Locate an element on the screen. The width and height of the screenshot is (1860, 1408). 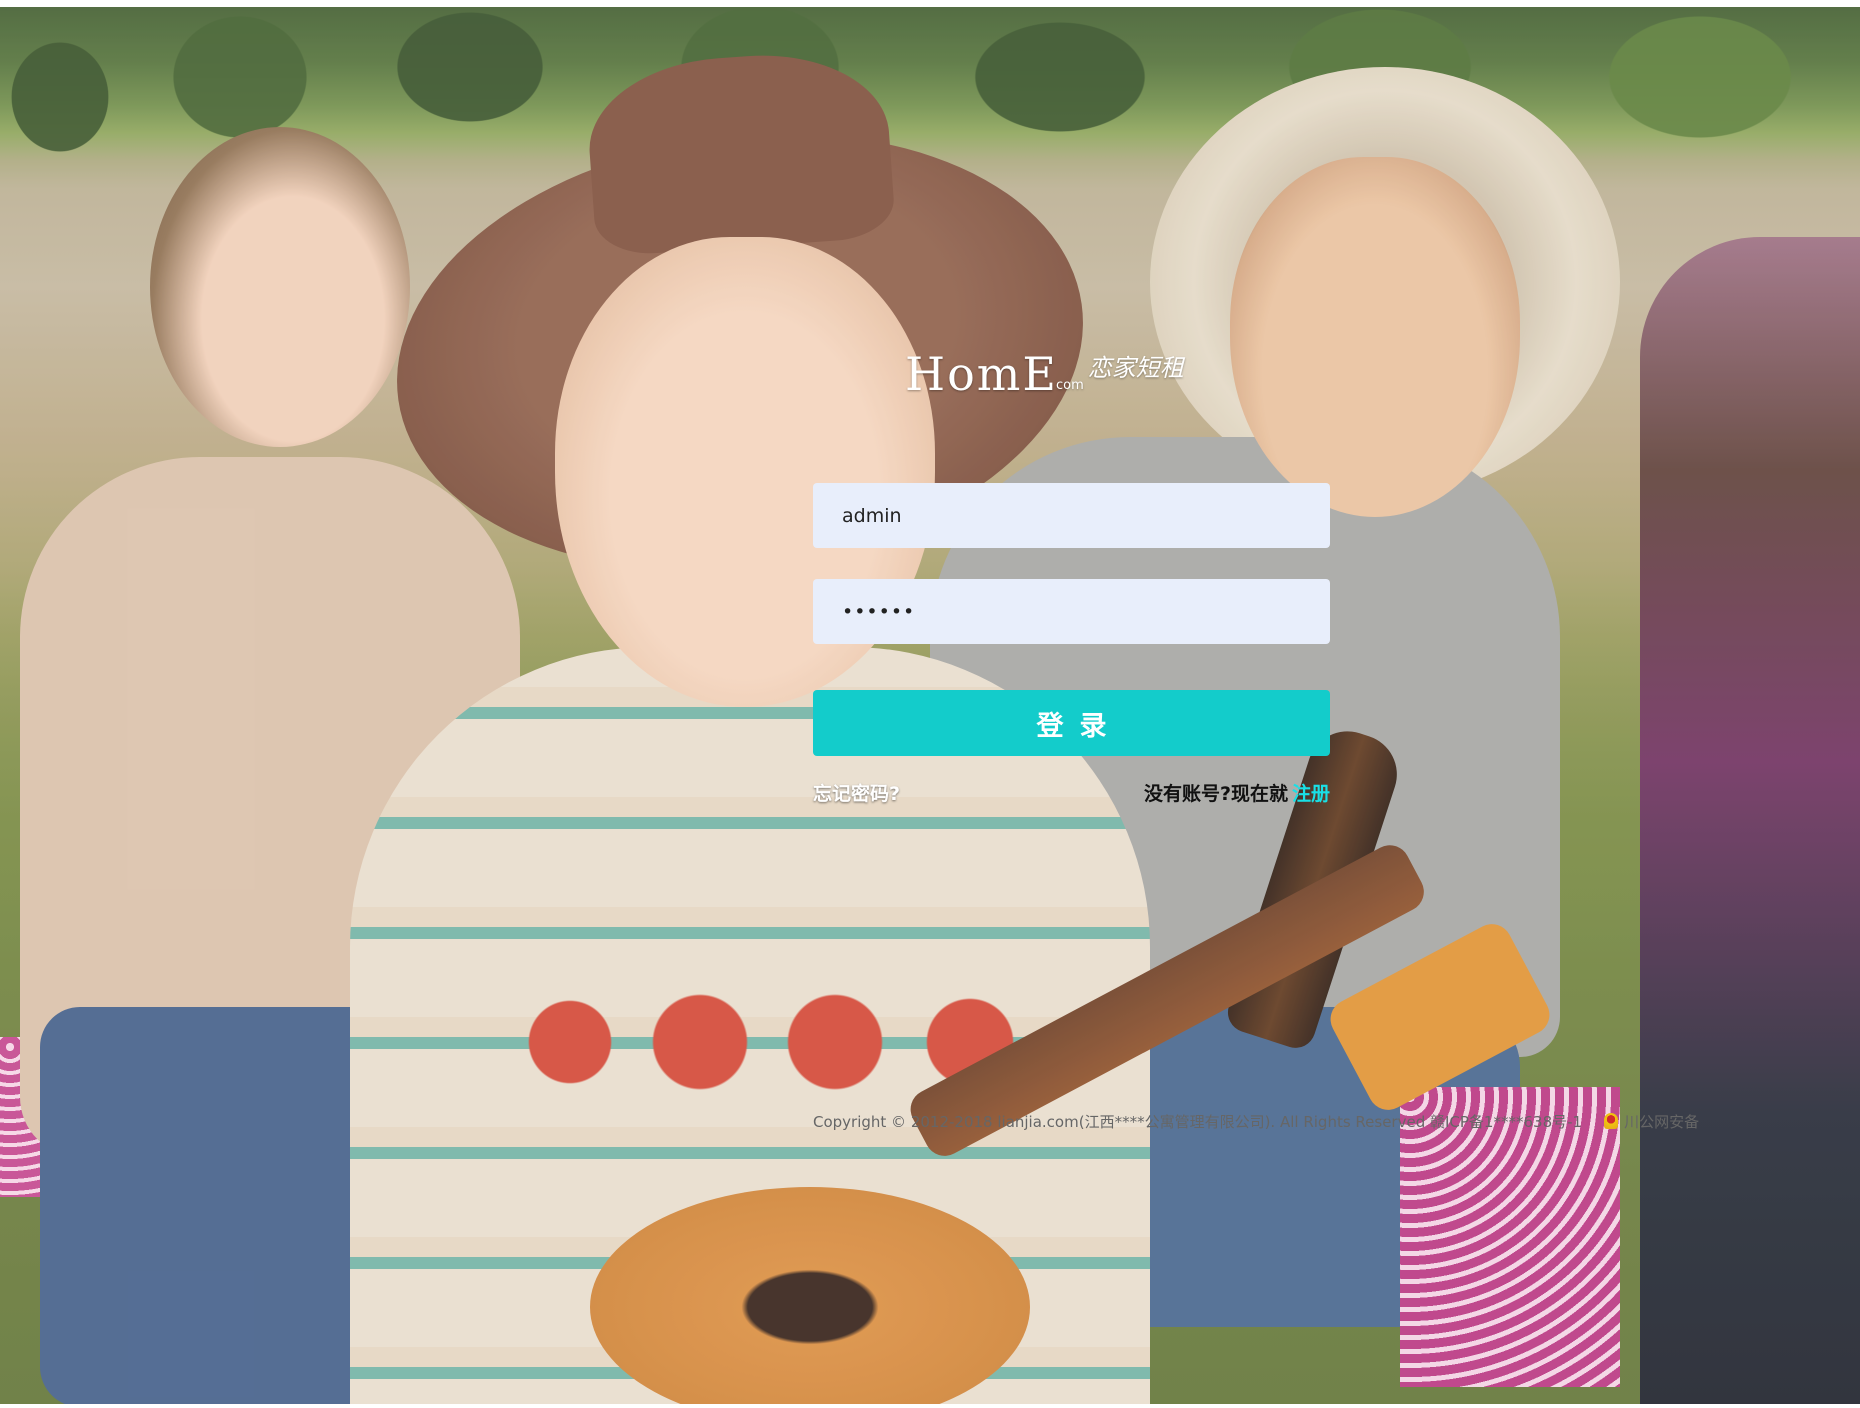
bg-sweater-hearts is located at coordinates (780, 1042).